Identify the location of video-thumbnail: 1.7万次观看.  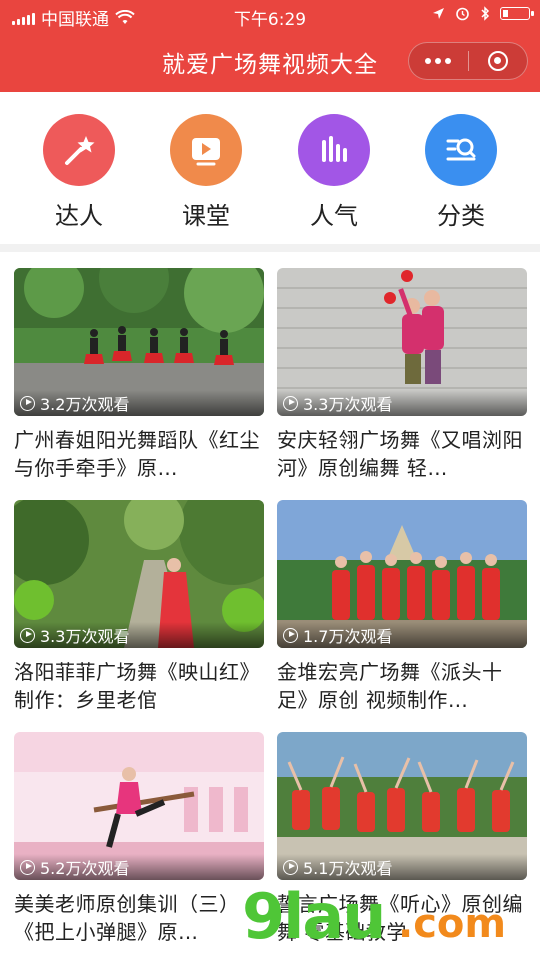
(402, 574).